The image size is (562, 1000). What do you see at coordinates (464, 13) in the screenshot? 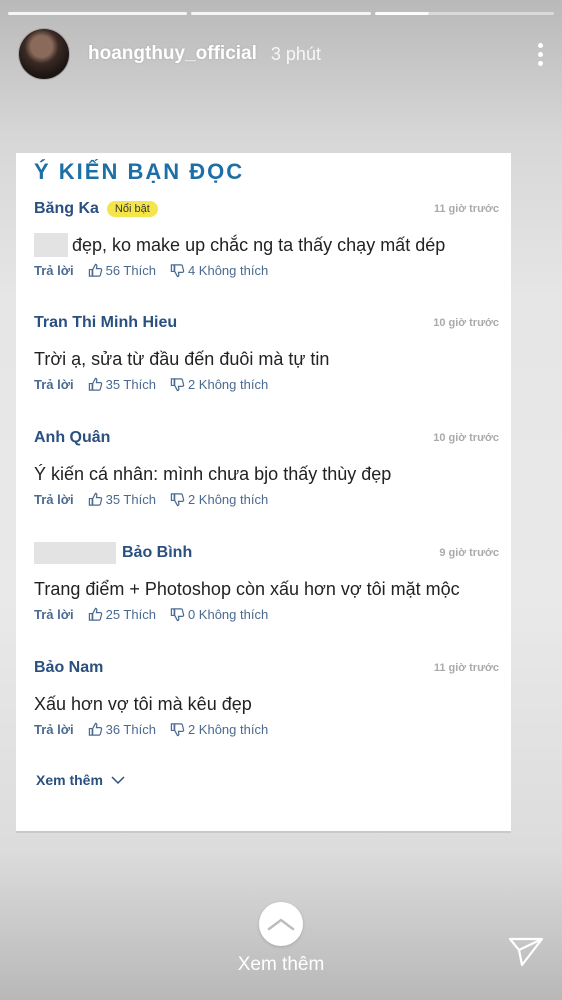
I see `progress-segment-current` at bounding box center [464, 13].